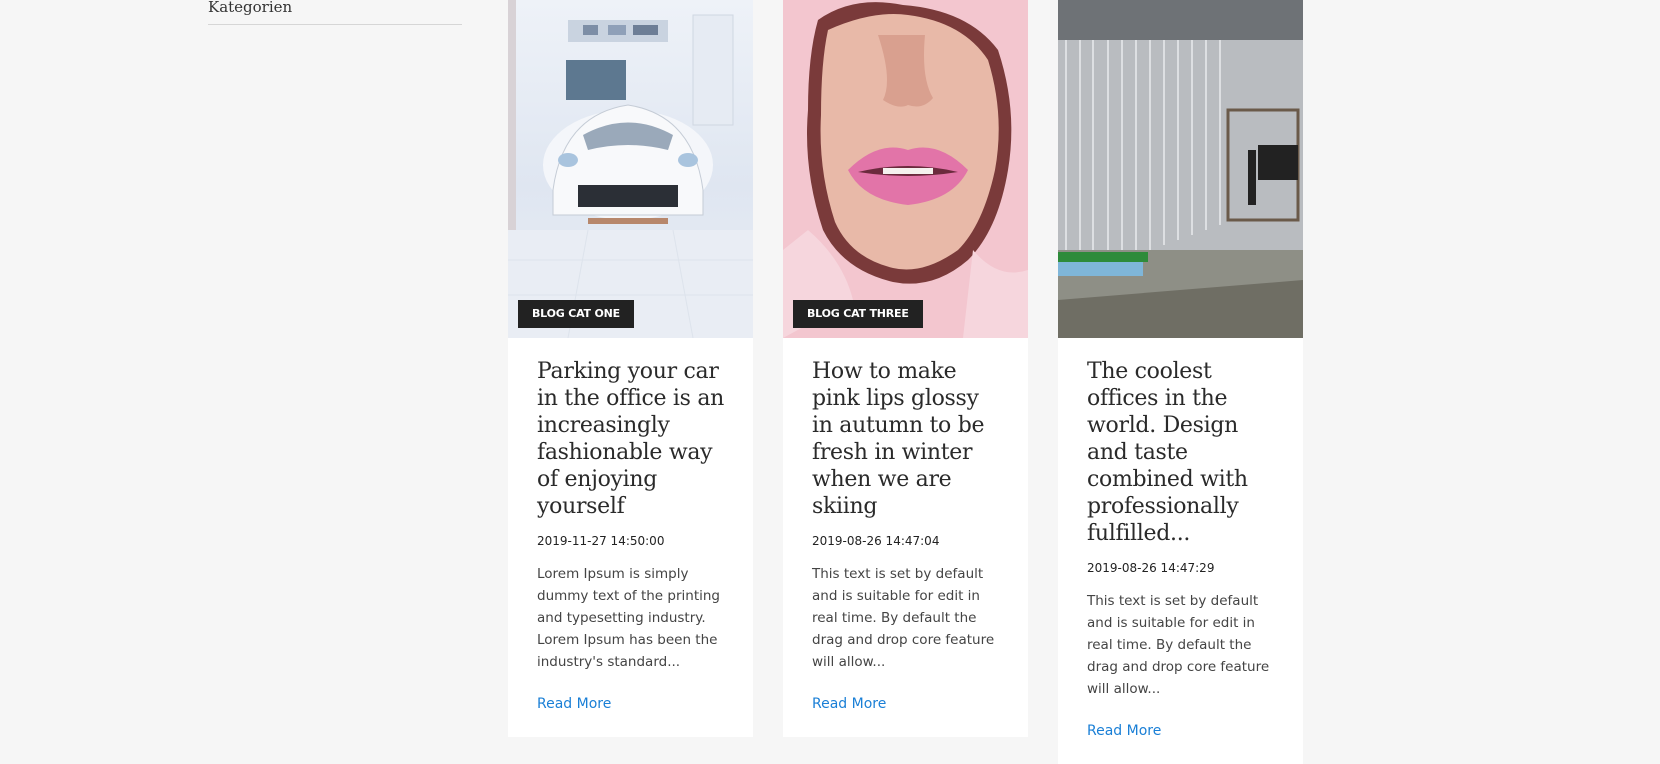 The width and height of the screenshot is (1660, 764). I want to click on category-badge: BLOG CAT THREE, so click(858, 314).